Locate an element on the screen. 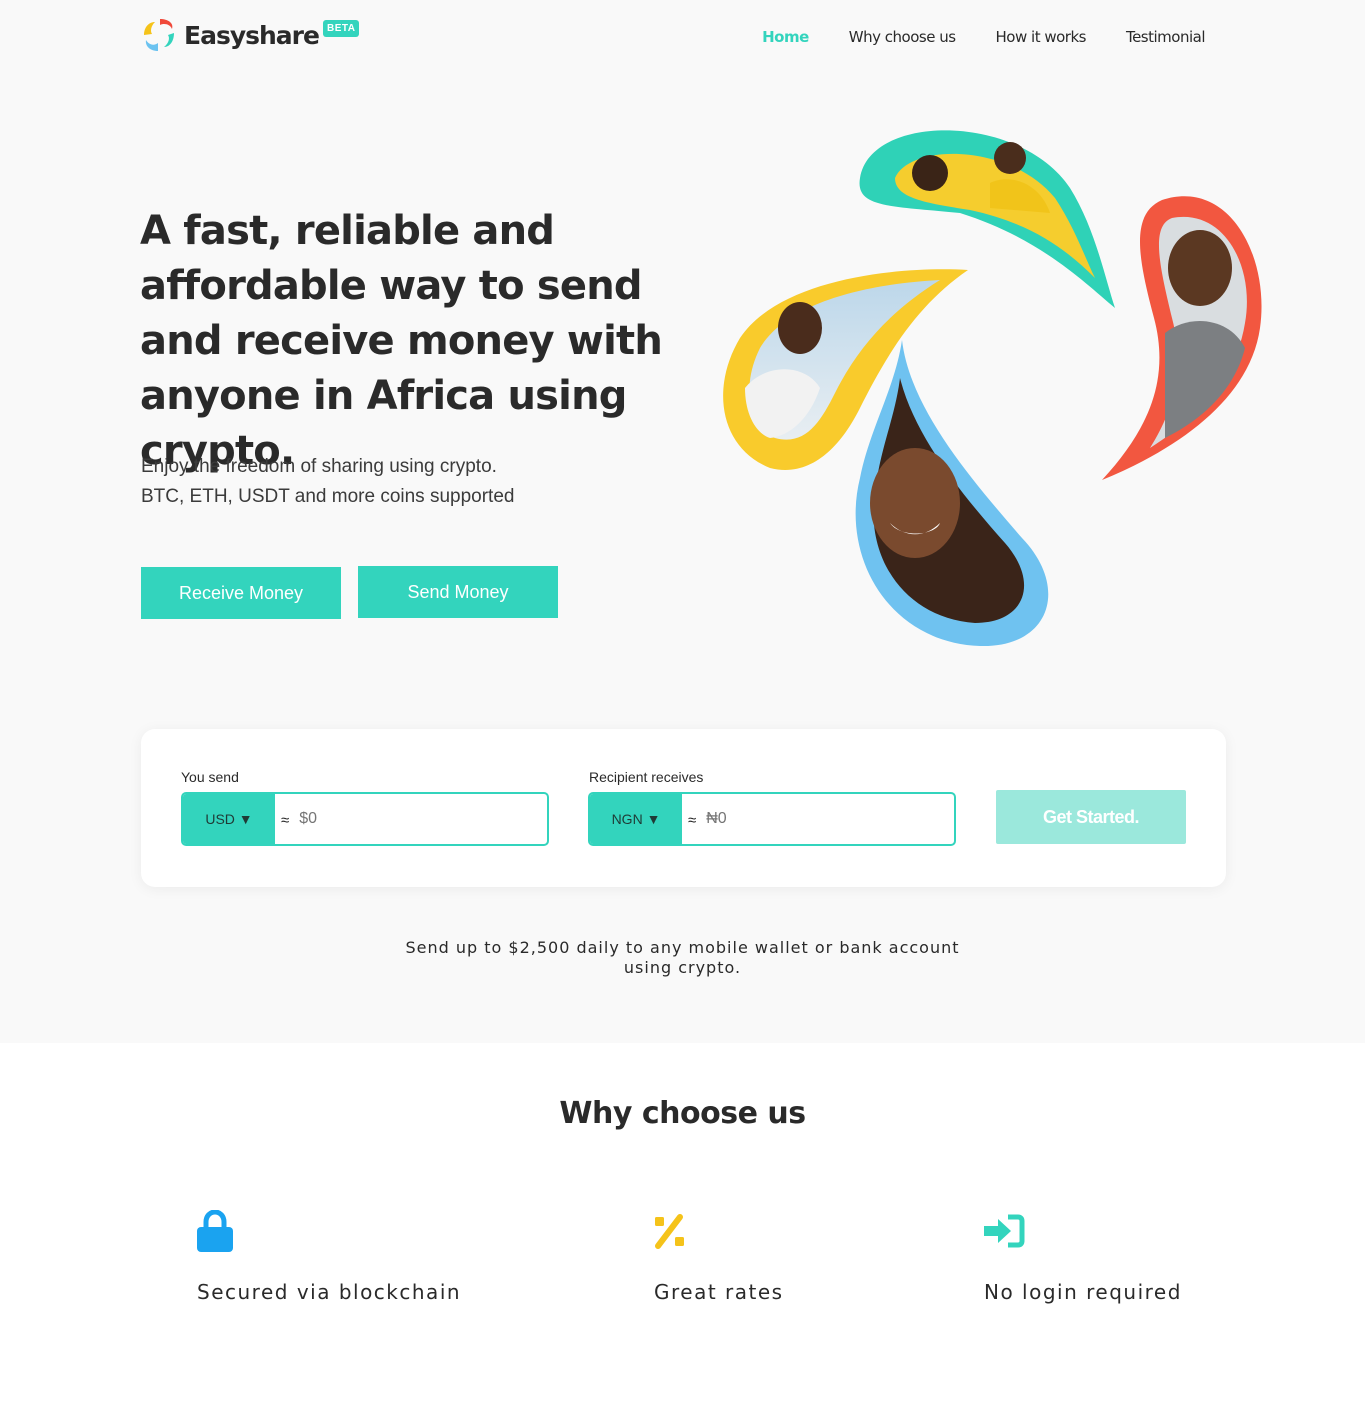 The width and height of the screenshot is (1365, 1425). recipient-receives-label: Recipient receives is located at coordinates (646, 777).